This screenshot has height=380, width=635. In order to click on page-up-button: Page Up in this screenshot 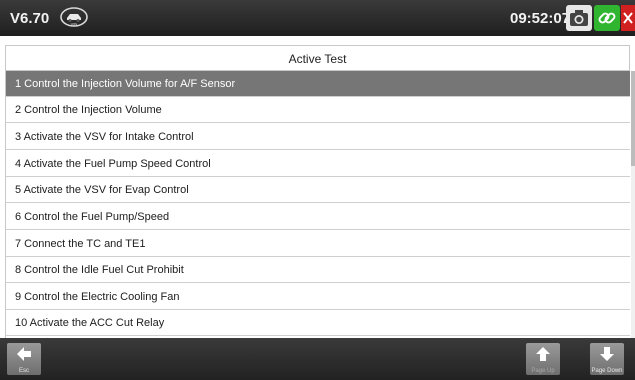, I will do `click(543, 359)`.